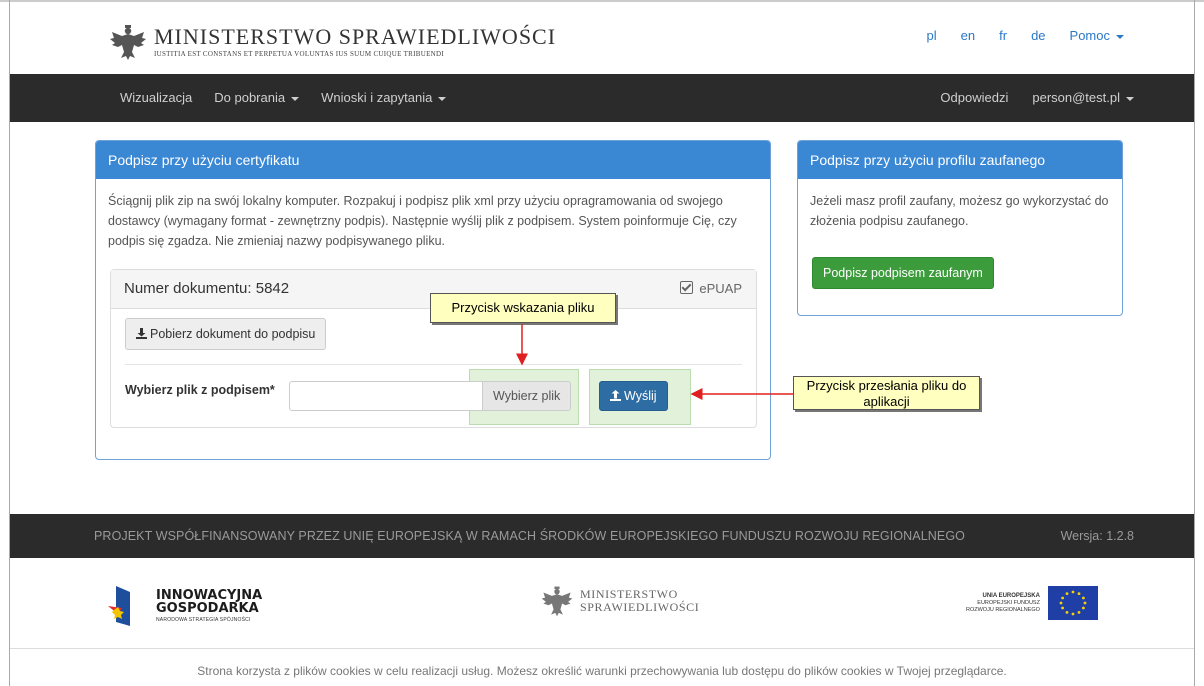 This screenshot has width=1204, height=686. I want to click on file-path-input, so click(386, 396).